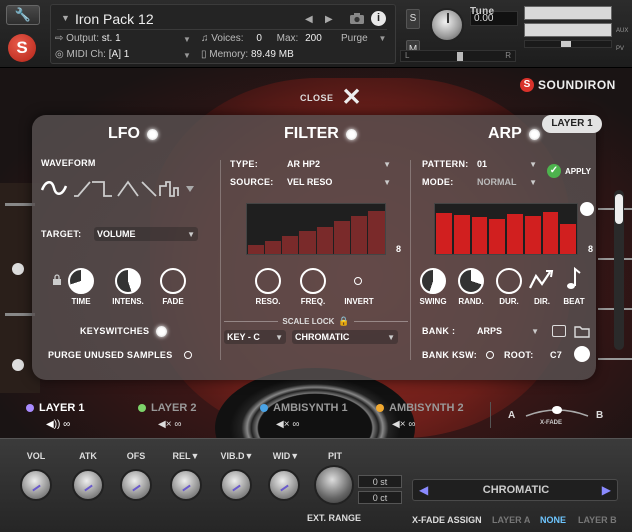 The width and height of the screenshot is (632, 532). What do you see at coordinates (53, 424) in the screenshot?
I see `speaker-on-icon: ◀))` at bounding box center [53, 424].